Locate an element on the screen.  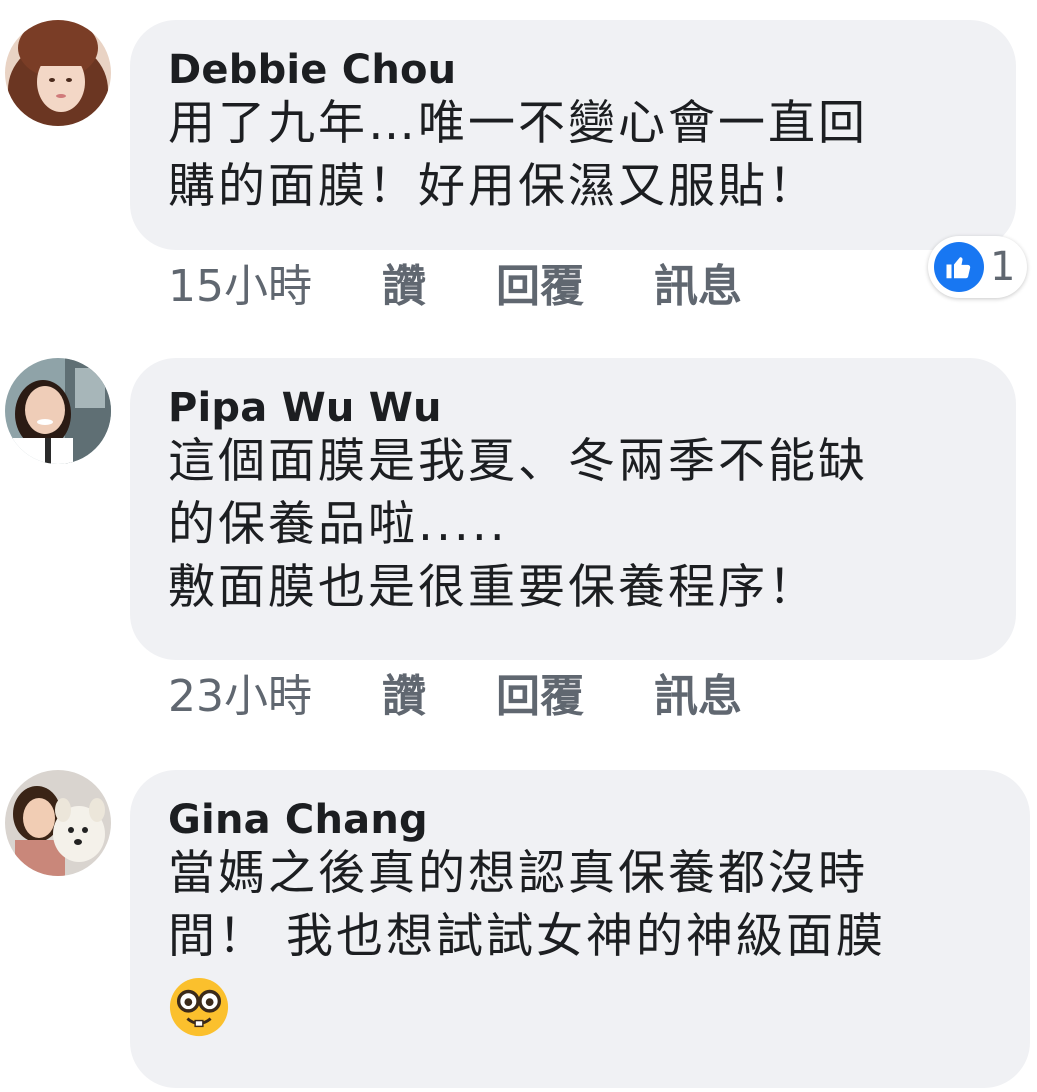
comment-text-line: 當媽之後真的想認真保養都沒時 is located at coordinates (518, 873).